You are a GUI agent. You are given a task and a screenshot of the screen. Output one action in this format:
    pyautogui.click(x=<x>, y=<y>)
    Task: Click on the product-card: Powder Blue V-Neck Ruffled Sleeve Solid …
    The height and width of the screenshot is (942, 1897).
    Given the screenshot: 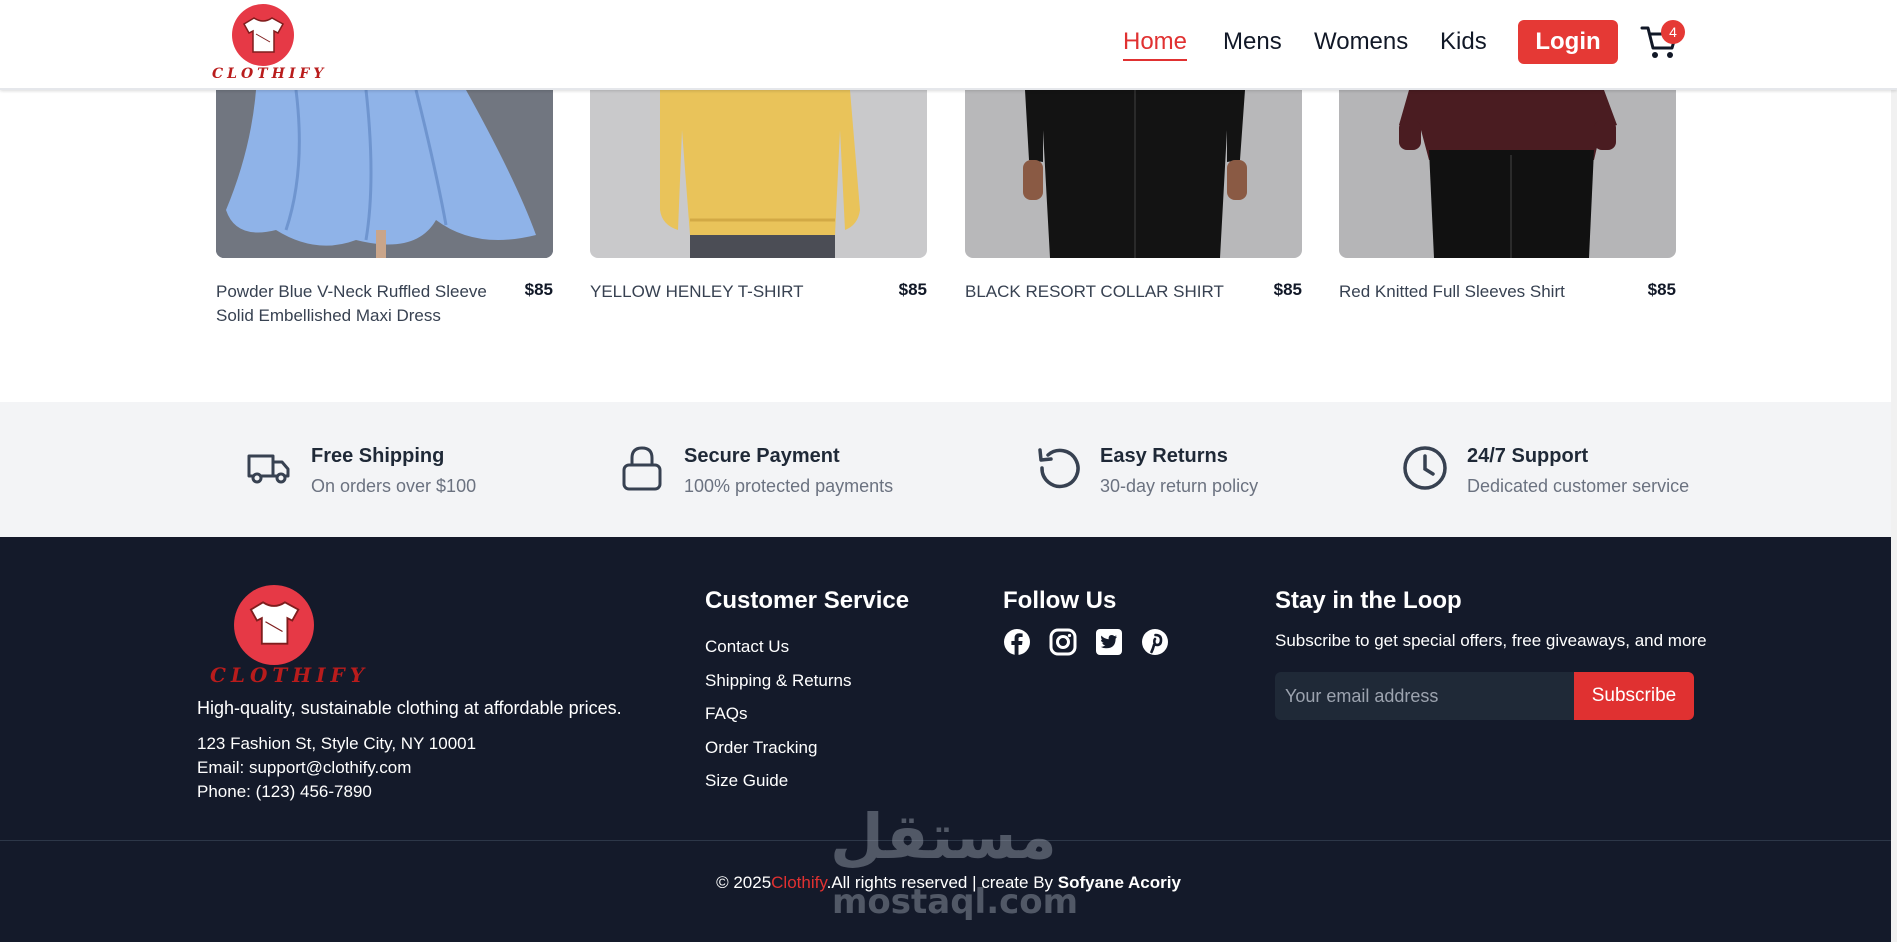 What is the action you would take?
    pyautogui.click(x=384, y=207)
    